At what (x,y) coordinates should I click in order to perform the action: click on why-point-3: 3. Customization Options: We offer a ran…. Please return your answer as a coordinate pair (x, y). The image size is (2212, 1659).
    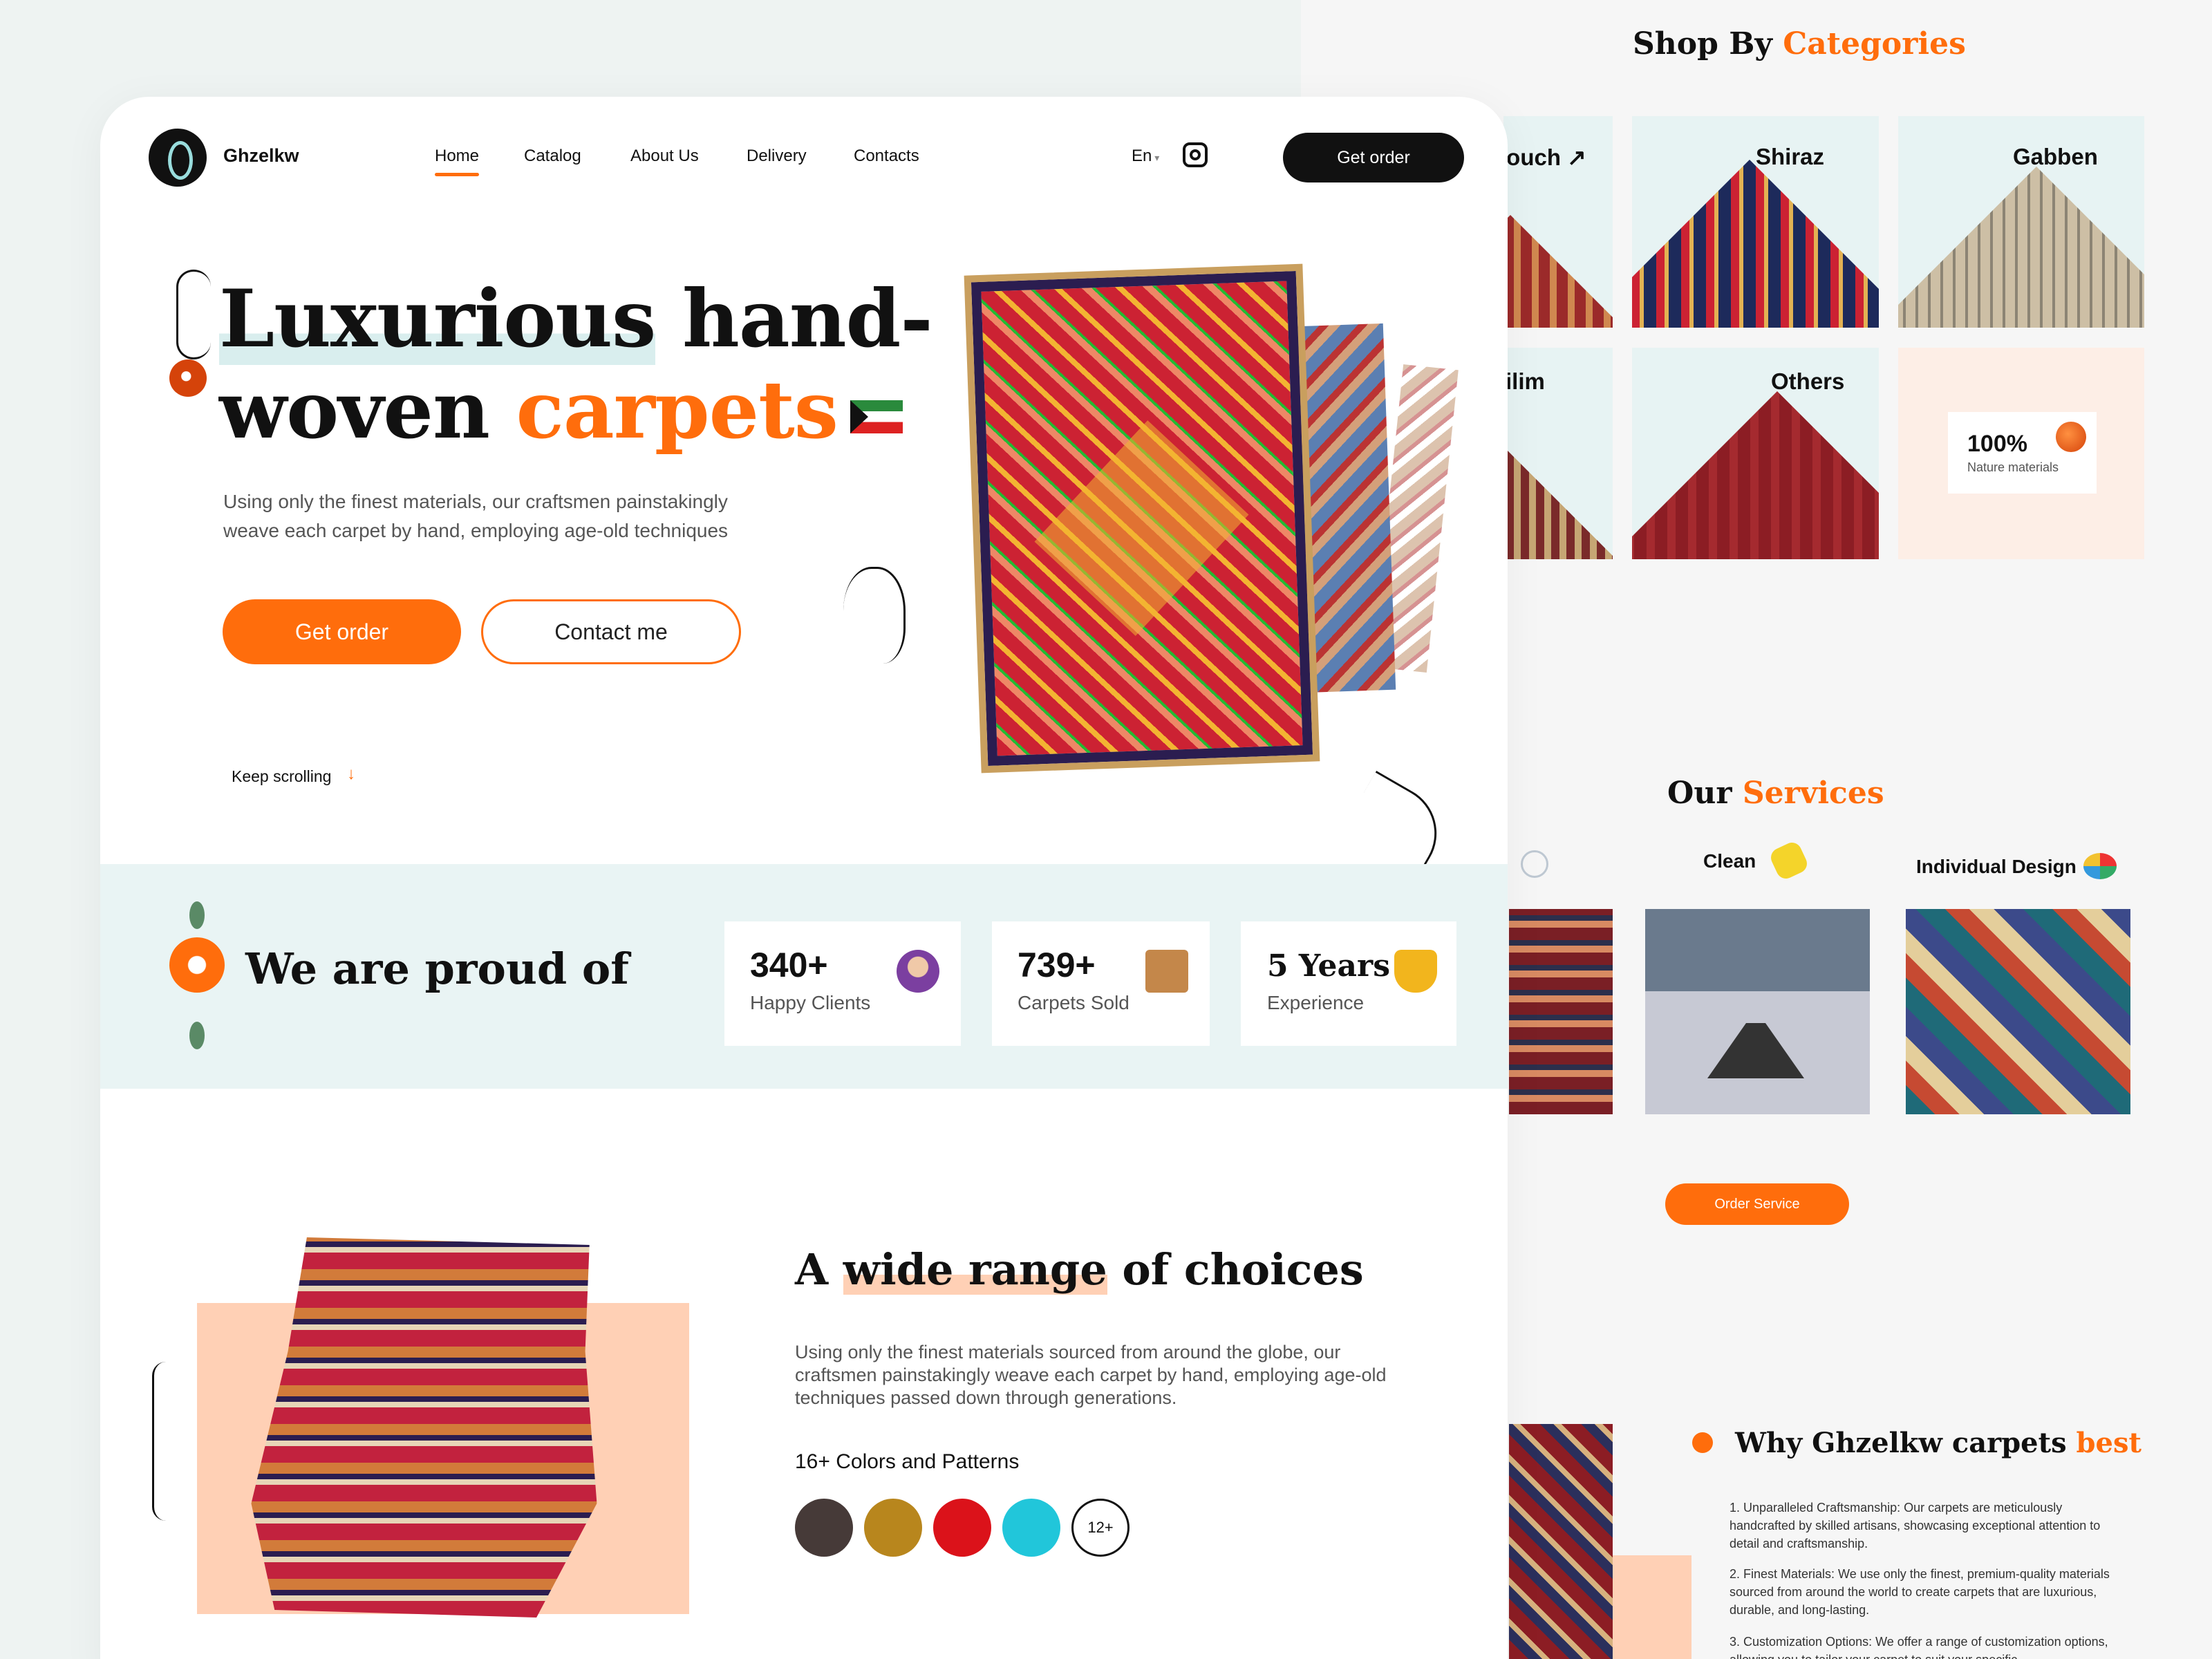
    Looking at the image, I should click on (1919, 1647).